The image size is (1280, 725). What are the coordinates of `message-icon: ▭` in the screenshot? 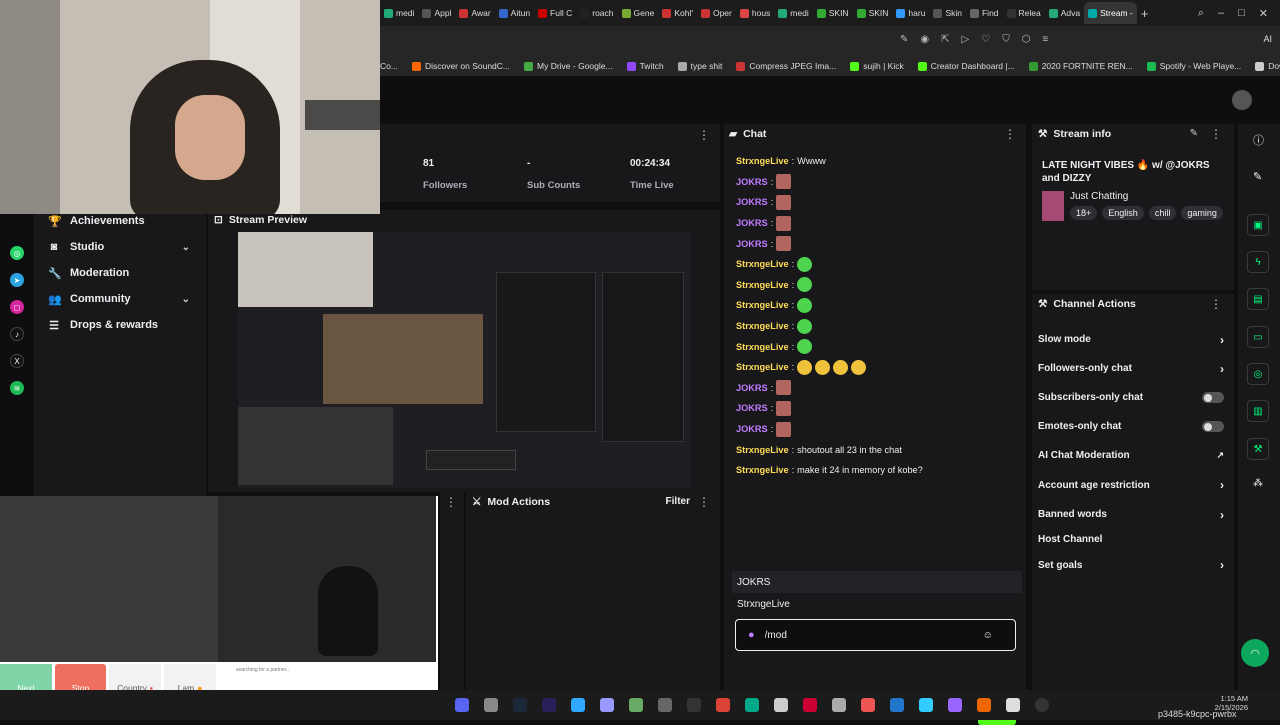 It's located at (1258, 337).